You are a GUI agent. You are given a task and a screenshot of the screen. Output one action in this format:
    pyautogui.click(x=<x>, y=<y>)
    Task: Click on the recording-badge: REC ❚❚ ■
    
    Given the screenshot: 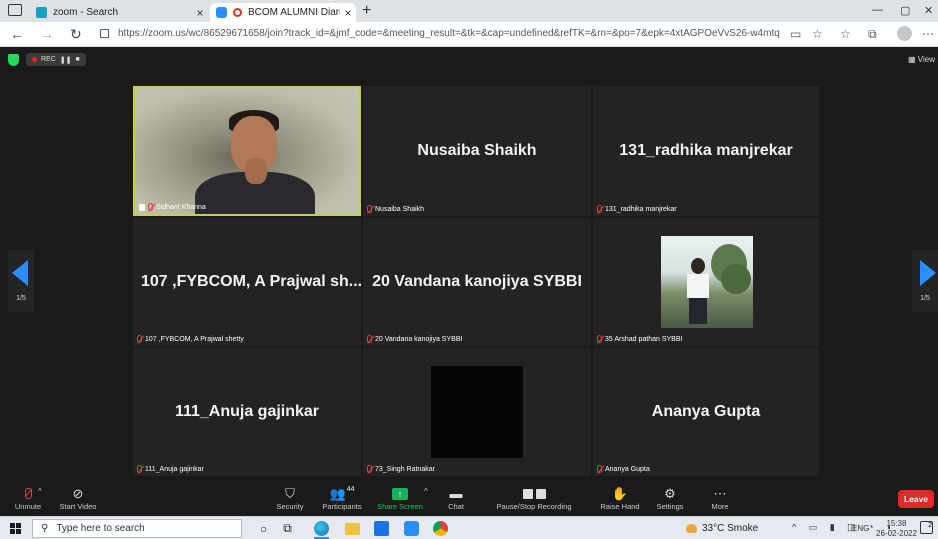 What is the action you would take?
    pyautogui.click(x=56, y=59)
    